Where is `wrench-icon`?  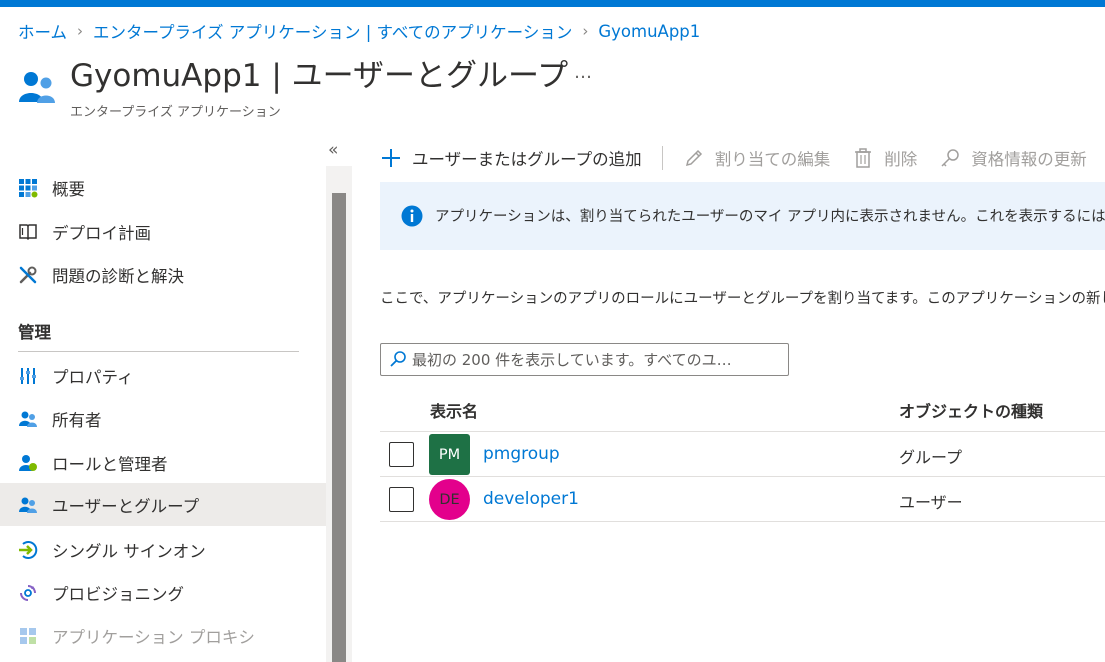
wrench-icon is located at coordinates (28, 275).